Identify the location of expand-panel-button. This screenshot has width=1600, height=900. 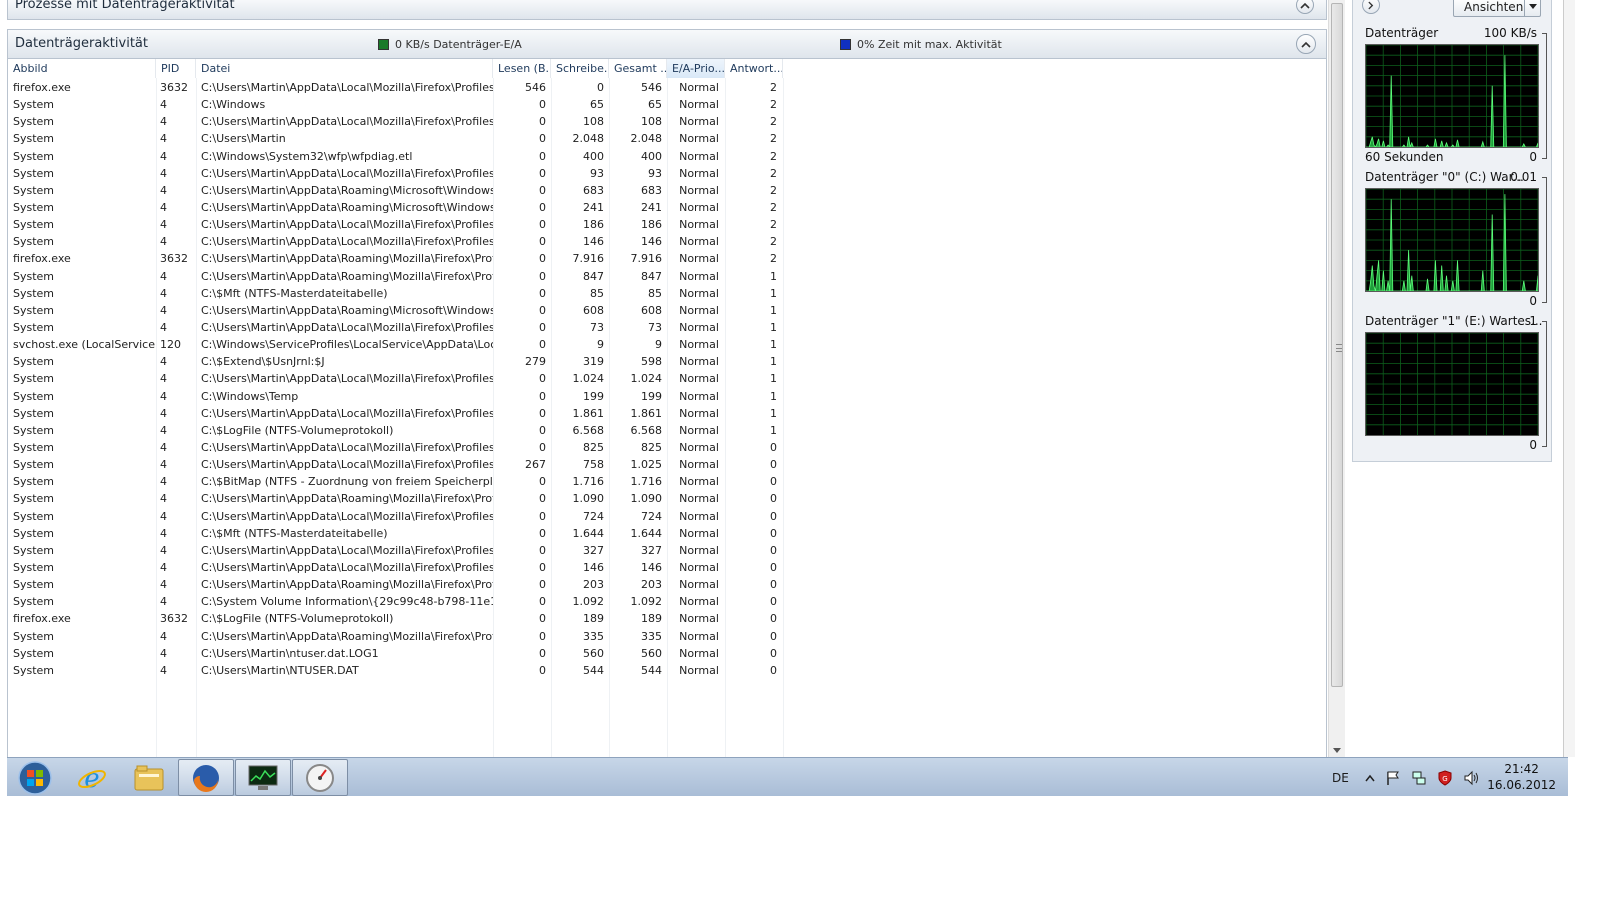
(1371, 7).